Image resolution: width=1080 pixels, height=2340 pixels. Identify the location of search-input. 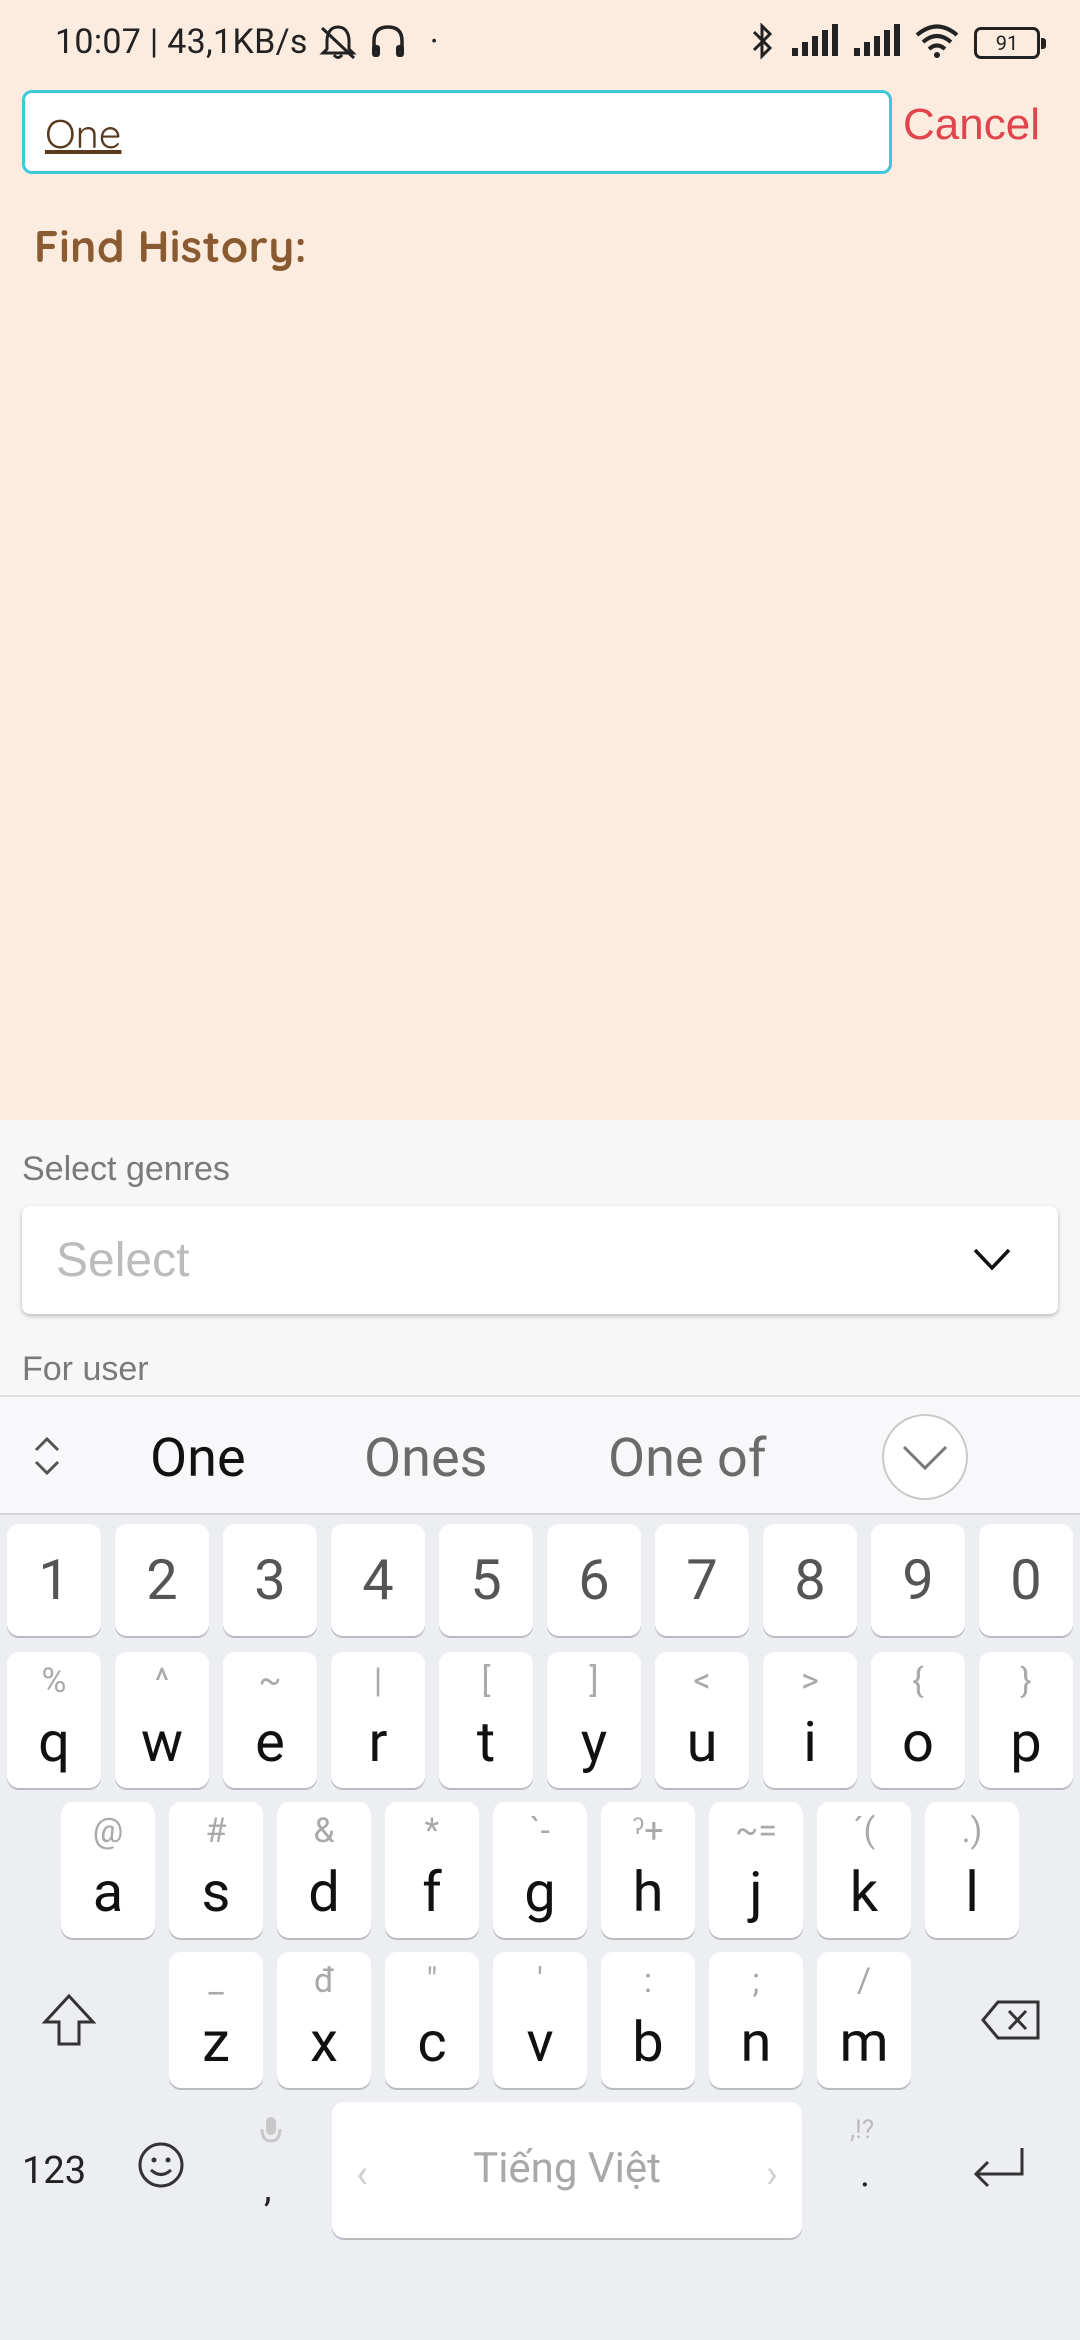
(455, 133).